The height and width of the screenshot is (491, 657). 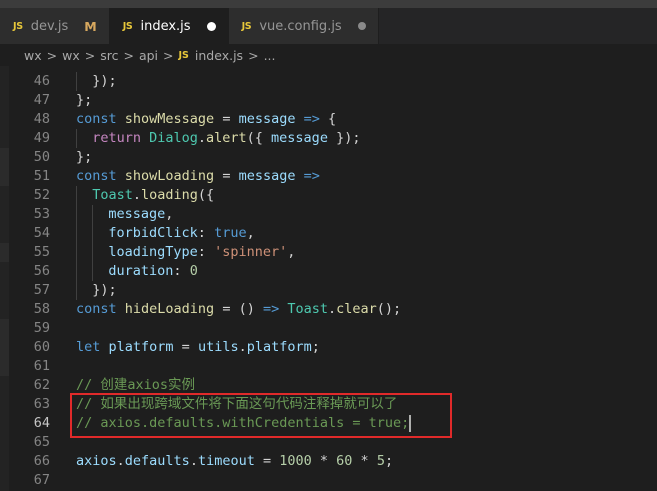 What do you see at coordinates (328, 100) in the screenshot?
I see `code-line: 47};` at bounding box center [328, 100].